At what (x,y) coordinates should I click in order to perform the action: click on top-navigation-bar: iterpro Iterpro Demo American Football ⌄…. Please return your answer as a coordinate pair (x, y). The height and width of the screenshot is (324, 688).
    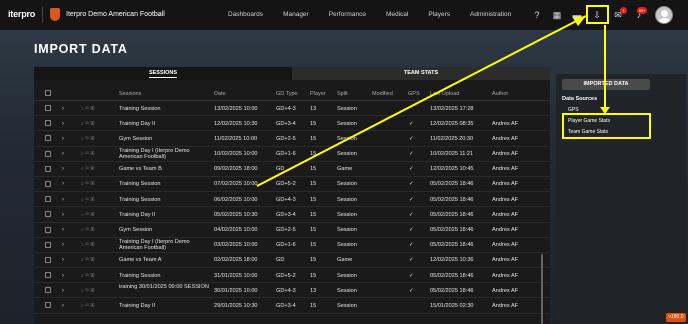
    Looking at the image, I should click on (344, 15).